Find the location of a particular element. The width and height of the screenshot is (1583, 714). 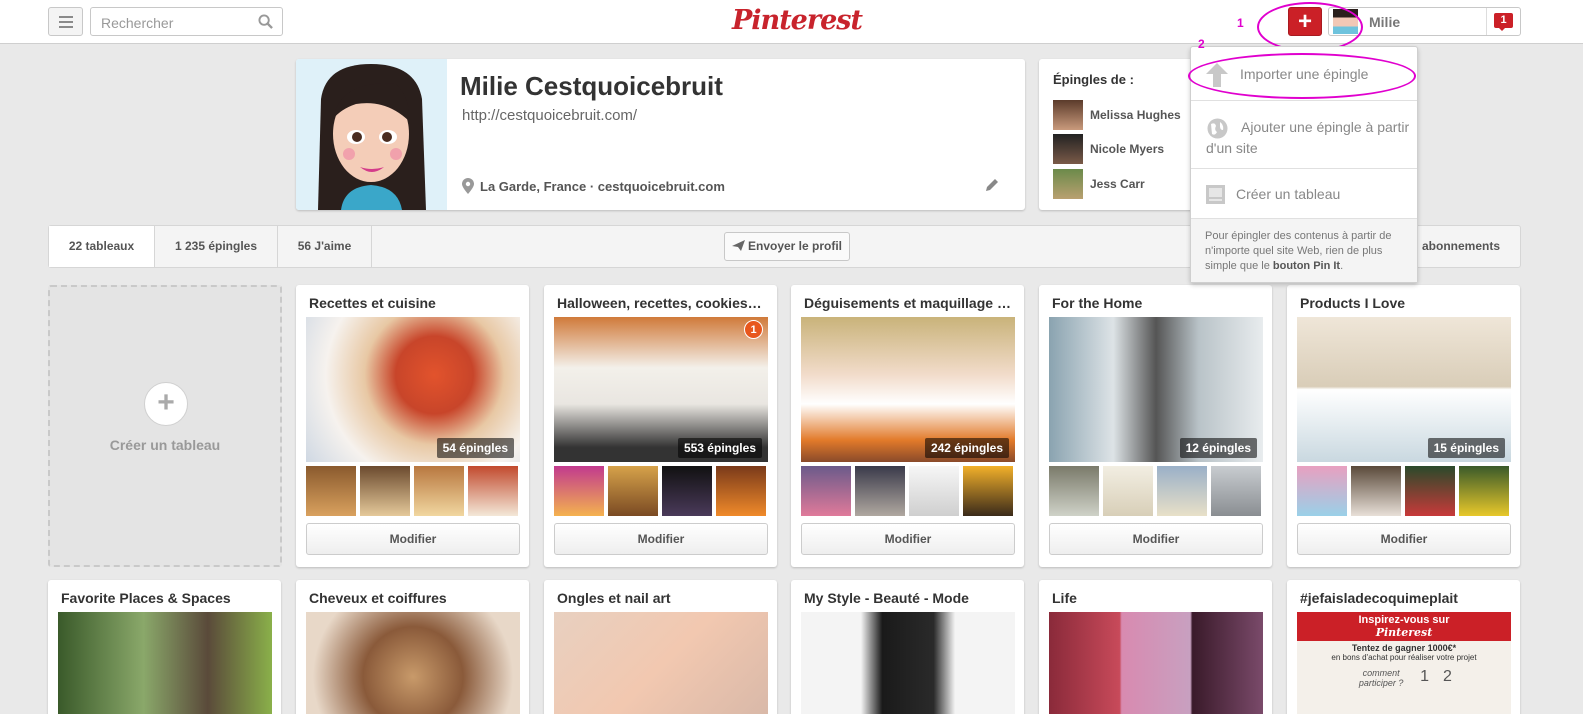

edit-pencil-icon is located at coordinates (992, 185).